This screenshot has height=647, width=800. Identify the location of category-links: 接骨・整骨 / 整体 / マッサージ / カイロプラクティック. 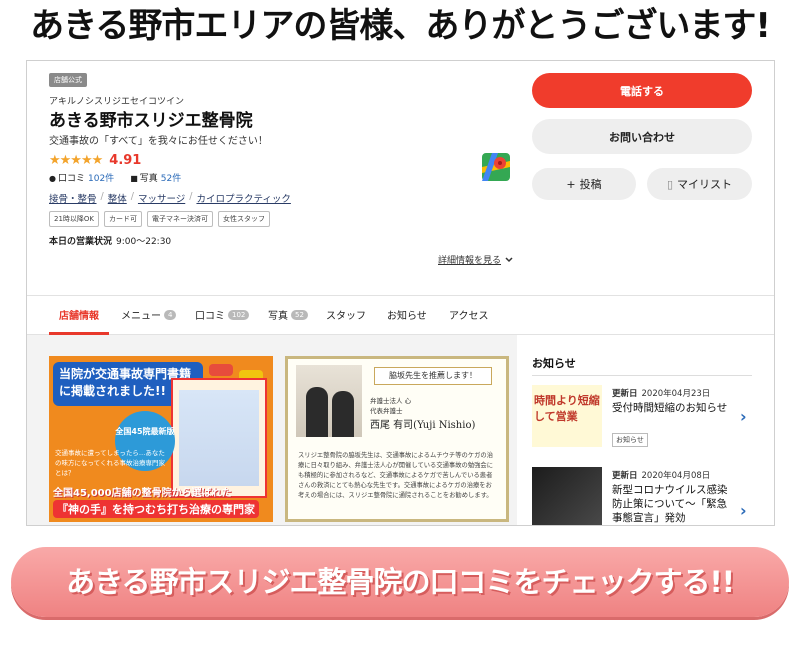
(170, 198).